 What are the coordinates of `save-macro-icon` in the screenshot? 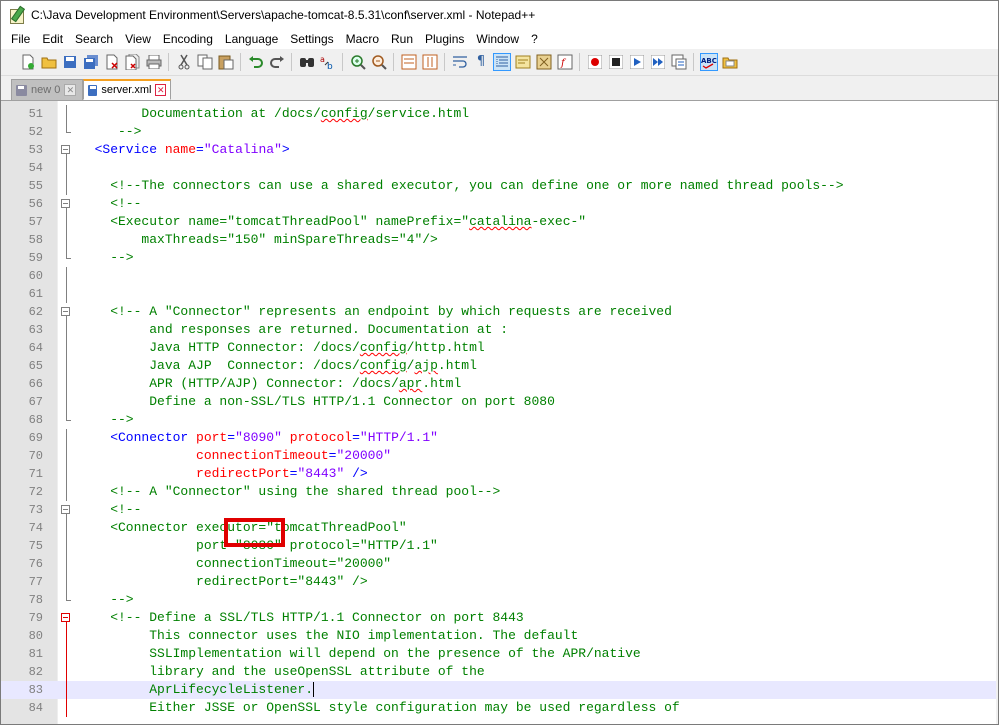 It's located at (679, 62).